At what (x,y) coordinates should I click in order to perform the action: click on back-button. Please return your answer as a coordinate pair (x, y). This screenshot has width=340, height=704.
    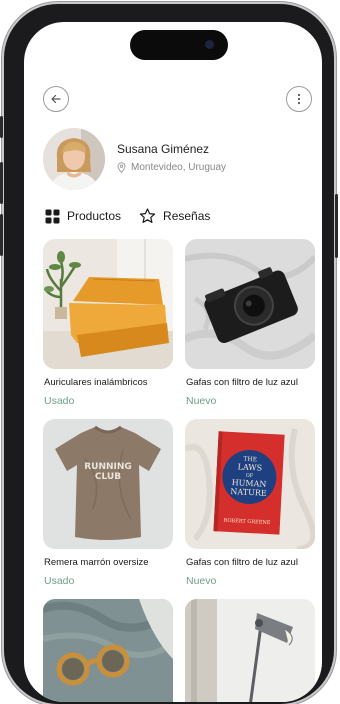
    Looking at the image, I should click on (56, 99).